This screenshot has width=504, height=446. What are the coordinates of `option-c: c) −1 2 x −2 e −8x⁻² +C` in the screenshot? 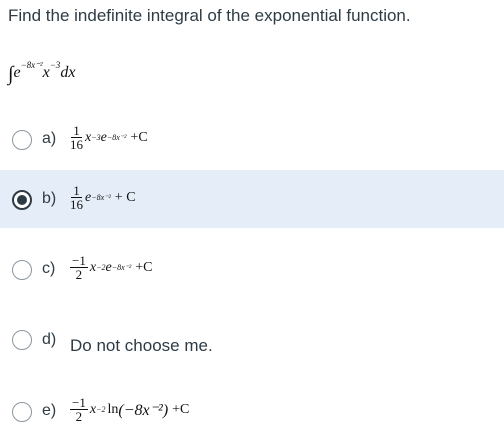 It's located at (252, 271).